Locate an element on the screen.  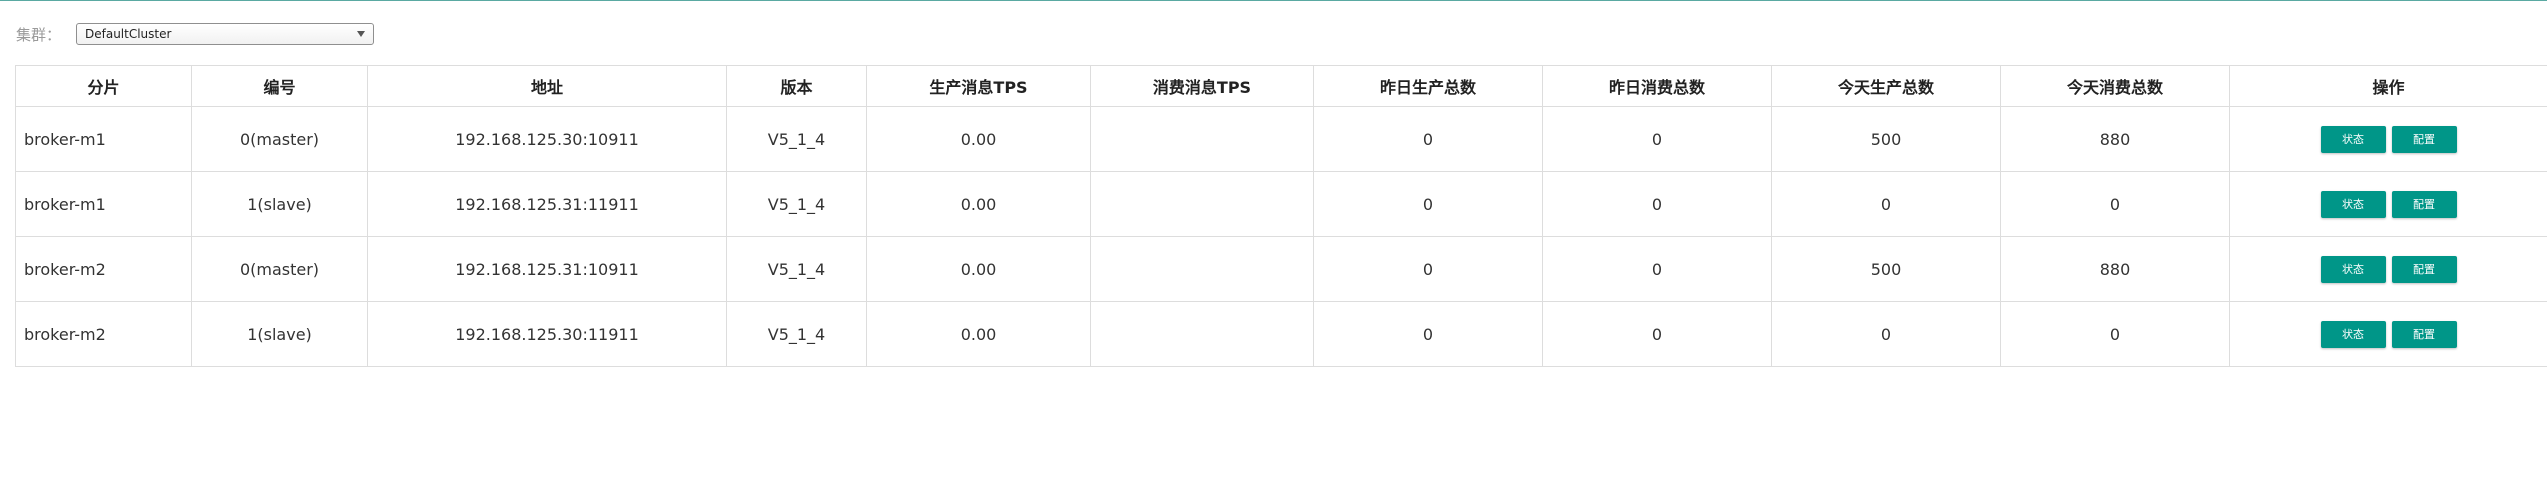
top-divider is located at coordinates (1273, 0).